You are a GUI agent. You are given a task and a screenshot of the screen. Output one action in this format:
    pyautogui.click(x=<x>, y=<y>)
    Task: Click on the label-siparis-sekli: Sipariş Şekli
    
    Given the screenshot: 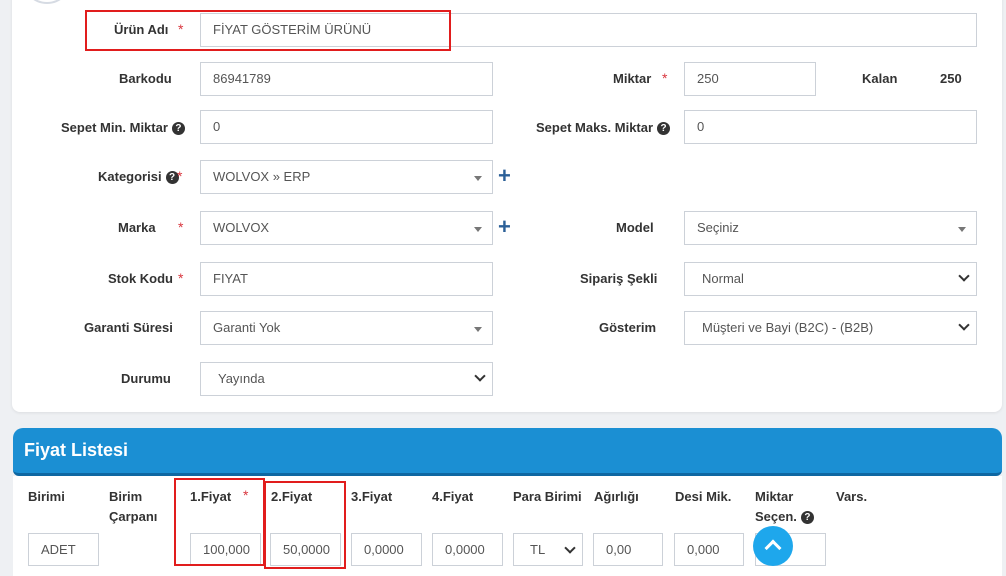 What is the action you would take?
    pyautogui.click(x=619, y=278)
    